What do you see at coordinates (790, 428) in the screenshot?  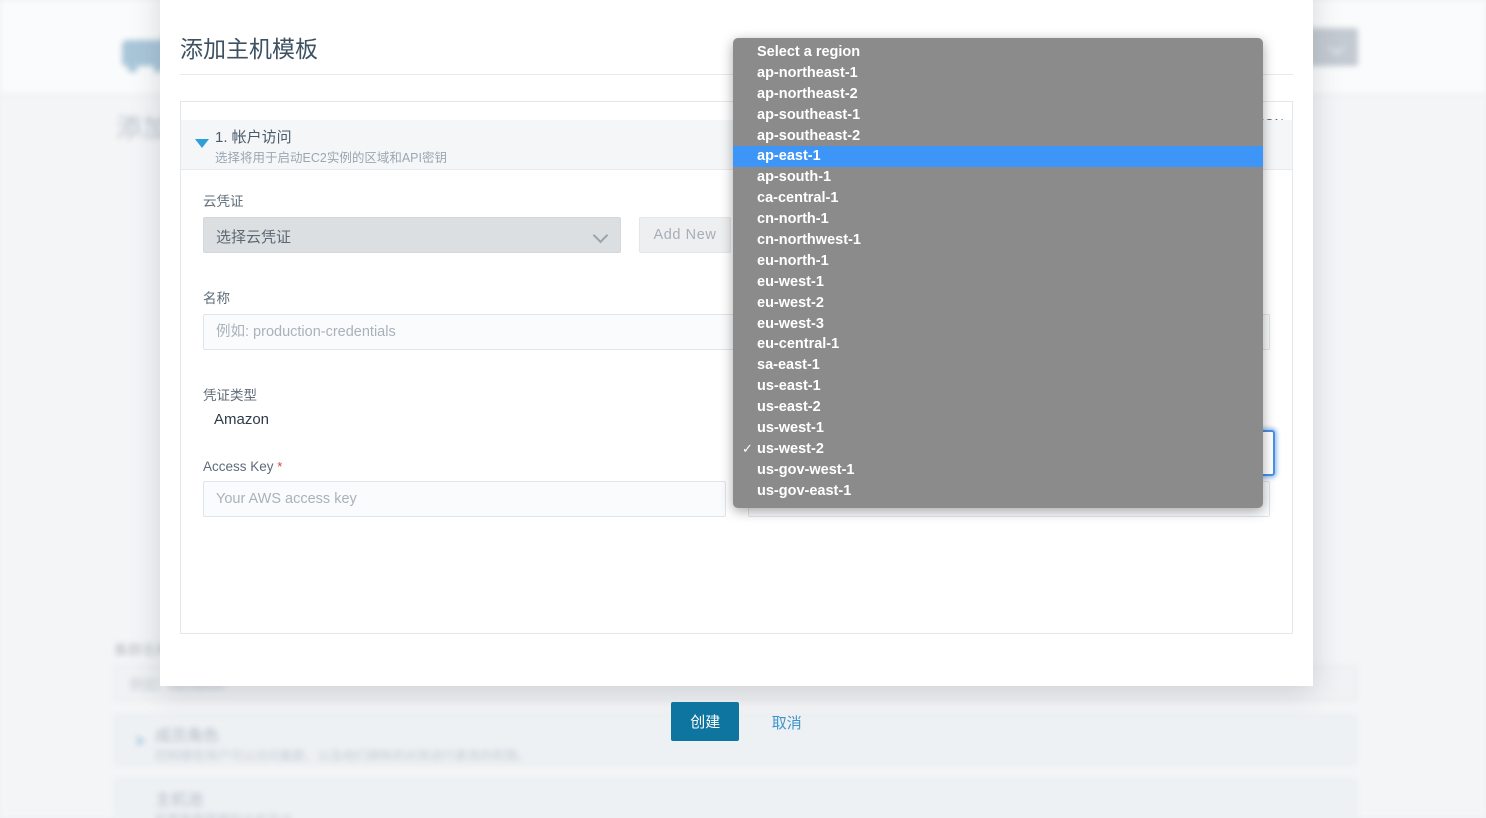 I see `region-option-label: us-west-1` at bounding box center [790, 428].